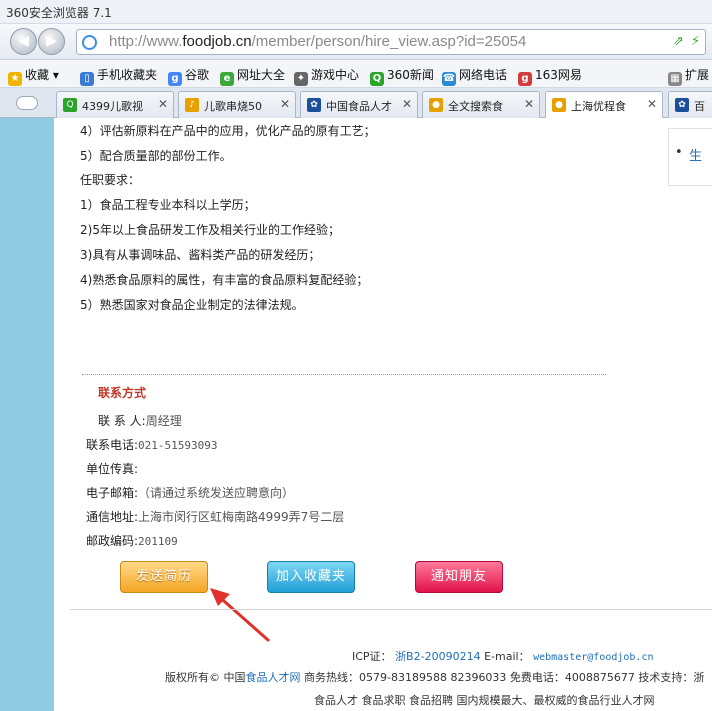 The image size is (712, 711). Describe the element at coordinates (402, 76) in the screenshot. I see `fav-news: Q 360新闻` at that location.